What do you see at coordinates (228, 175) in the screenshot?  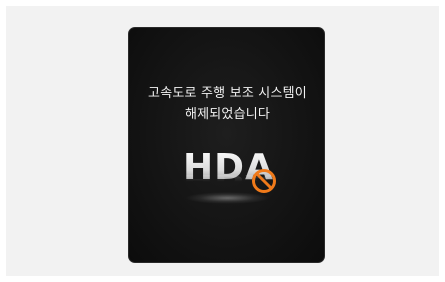 I see `hda-logo: HDA HDA` at bounding box center [228, 175].